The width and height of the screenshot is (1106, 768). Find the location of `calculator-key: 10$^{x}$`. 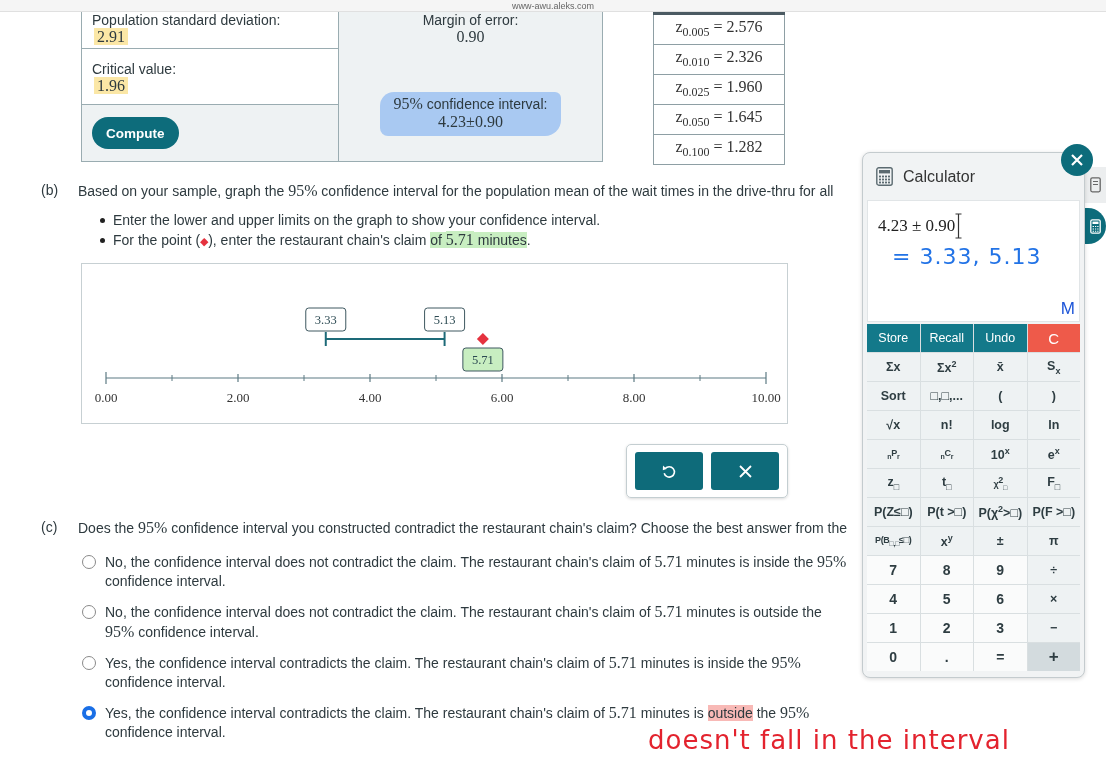

calculator-key: 10$^{x}$ is located at coordinates (1000, 454).